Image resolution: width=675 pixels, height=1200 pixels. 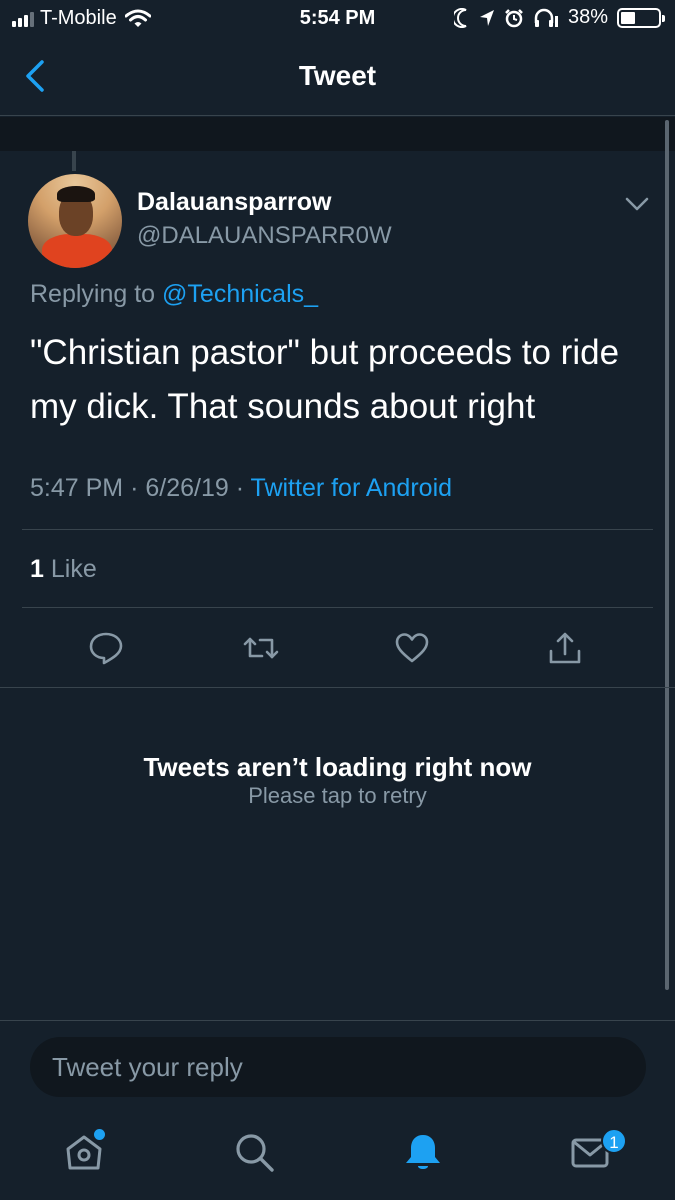 I want to click on tweet-meta: 5:47 PM · 6/26/19 · Twitter for Android, so click(x=241, y=488).